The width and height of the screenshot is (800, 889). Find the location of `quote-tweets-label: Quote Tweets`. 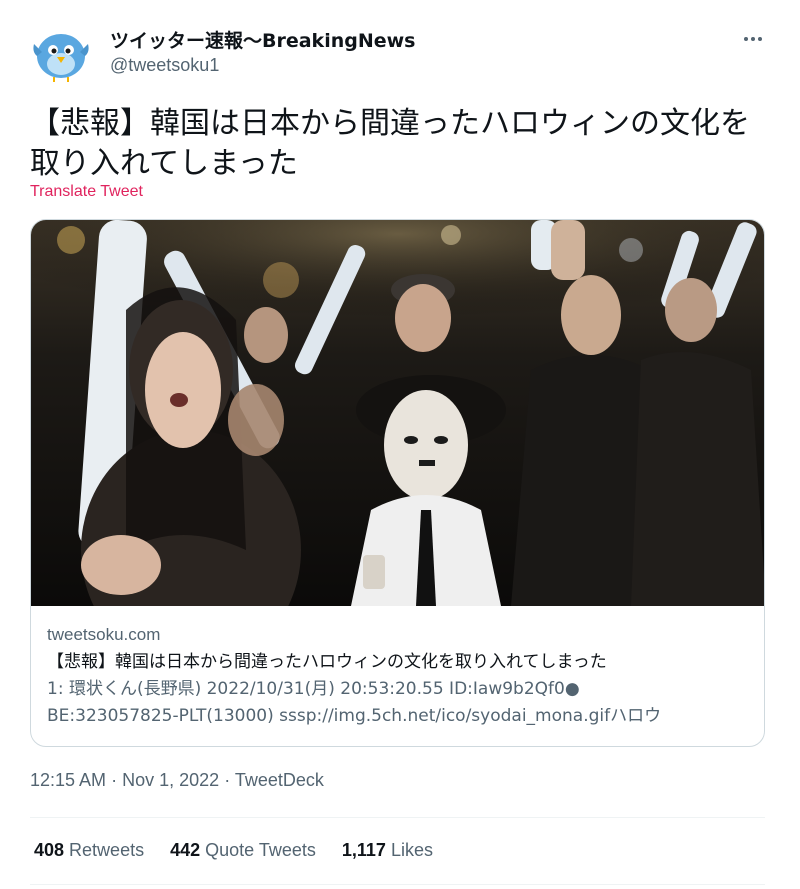

quote-tweets-label: Quote Tweets is located at coordinates (260, 850).